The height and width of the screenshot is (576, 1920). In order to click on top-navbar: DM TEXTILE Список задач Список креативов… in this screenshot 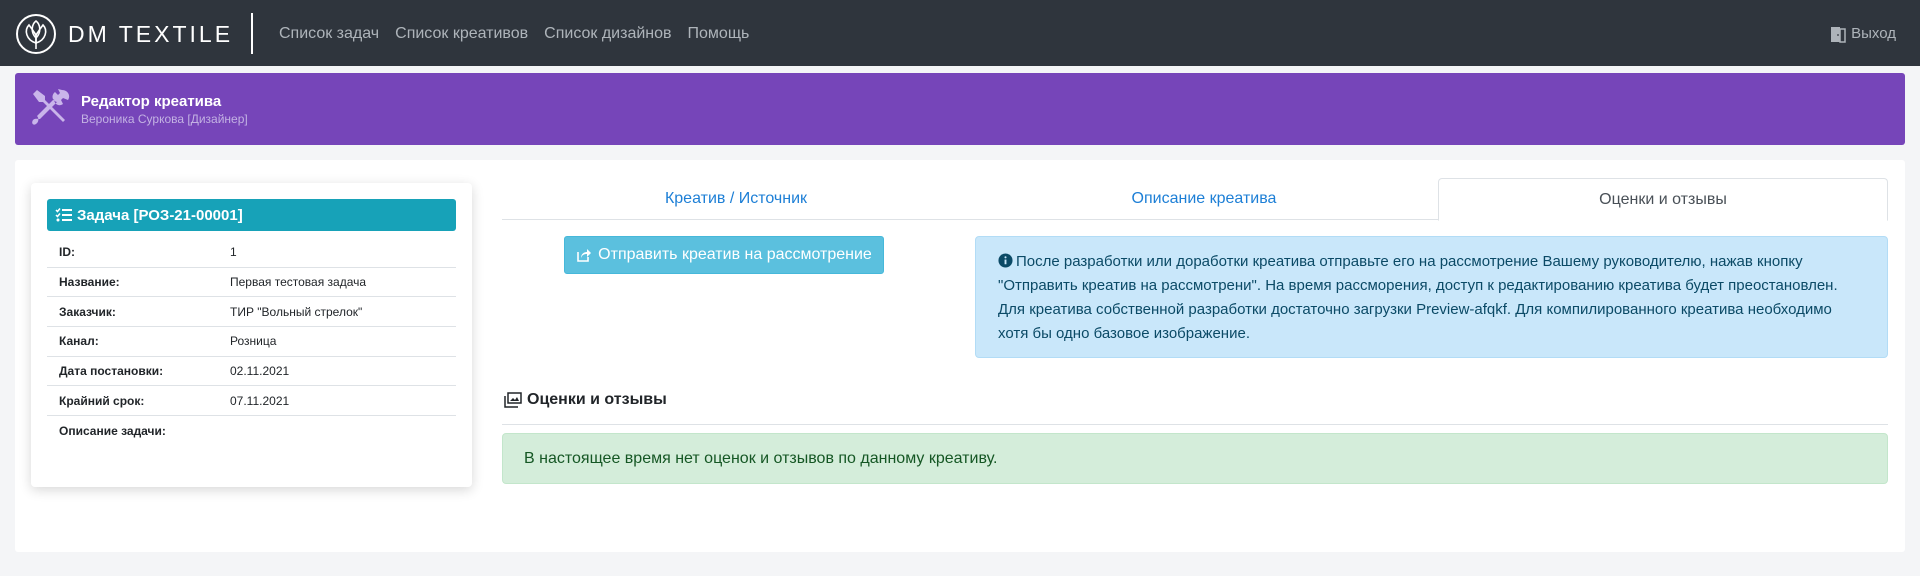, I will do `click(960, 33)`.